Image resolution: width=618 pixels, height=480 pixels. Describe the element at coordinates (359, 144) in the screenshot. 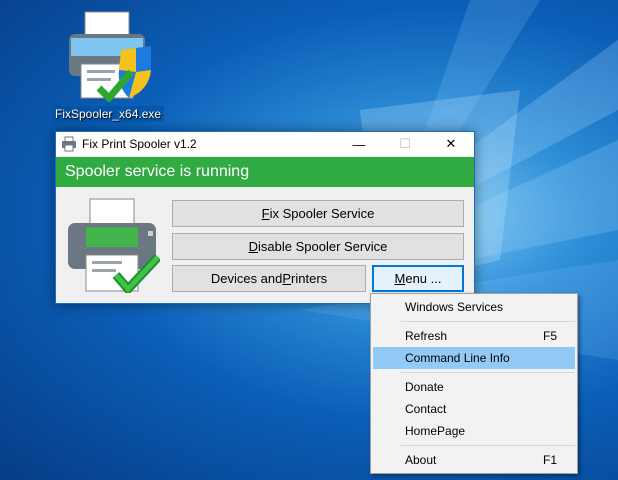

I see `minimize-button: —` at that location.